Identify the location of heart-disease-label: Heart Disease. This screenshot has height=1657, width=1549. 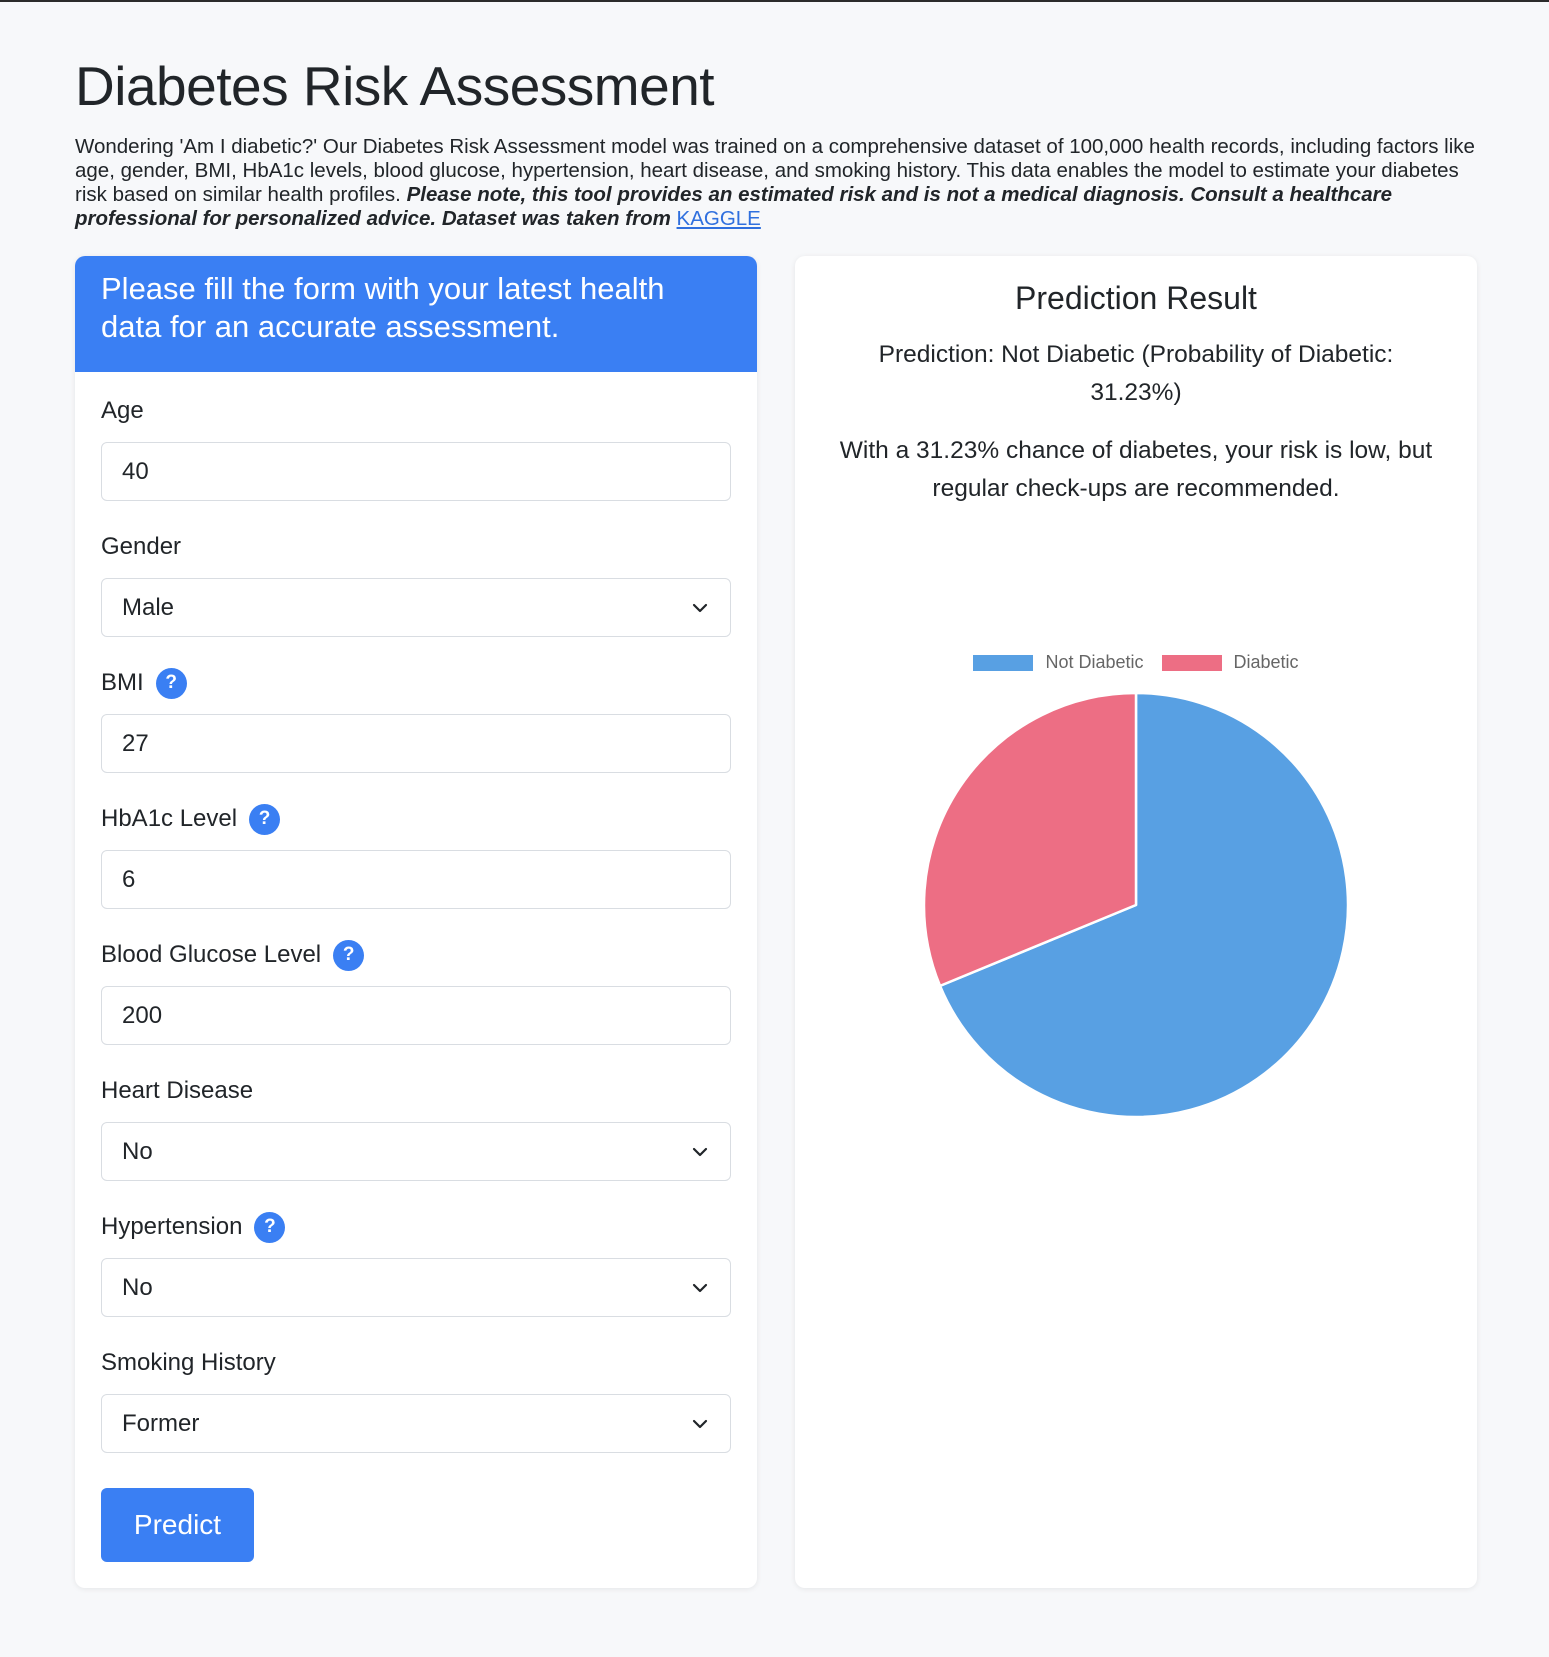
(177, 1090).